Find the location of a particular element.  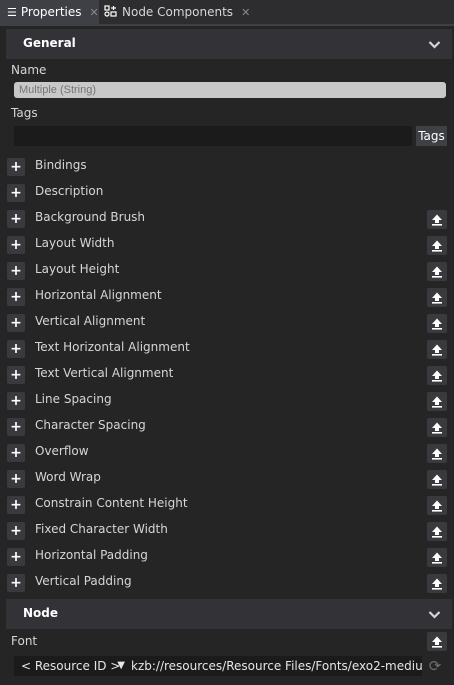

resource-type-select: < Resource ID > ▼ is located at coordinates (71, 666).